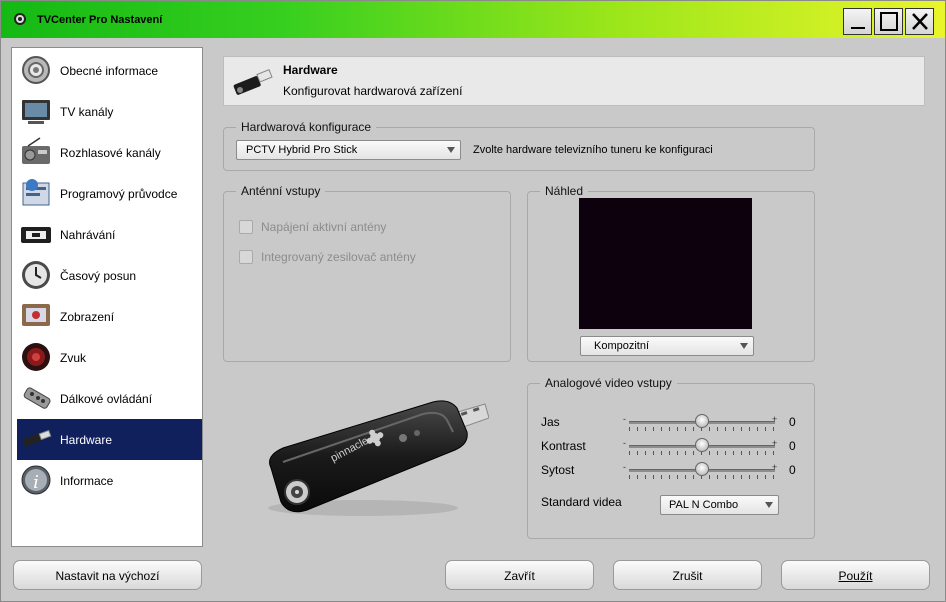 This screenshot has height=602, width=946. I want to click on minimize-button, so click(857, 21).